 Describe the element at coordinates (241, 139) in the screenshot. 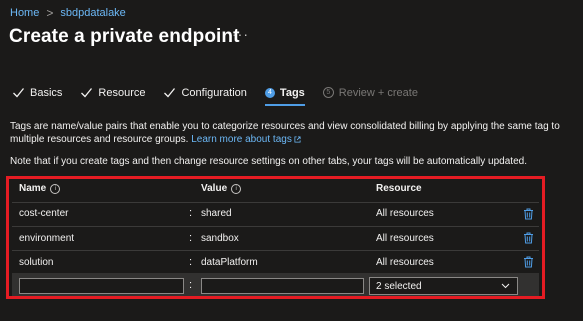

I see `learn-more-link: Learn more about tags` at that location.